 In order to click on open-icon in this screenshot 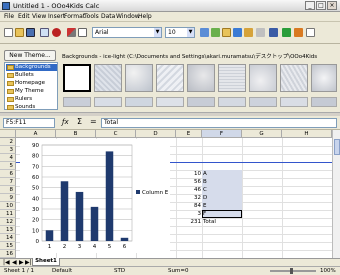, I will do `click(19, 32)`.